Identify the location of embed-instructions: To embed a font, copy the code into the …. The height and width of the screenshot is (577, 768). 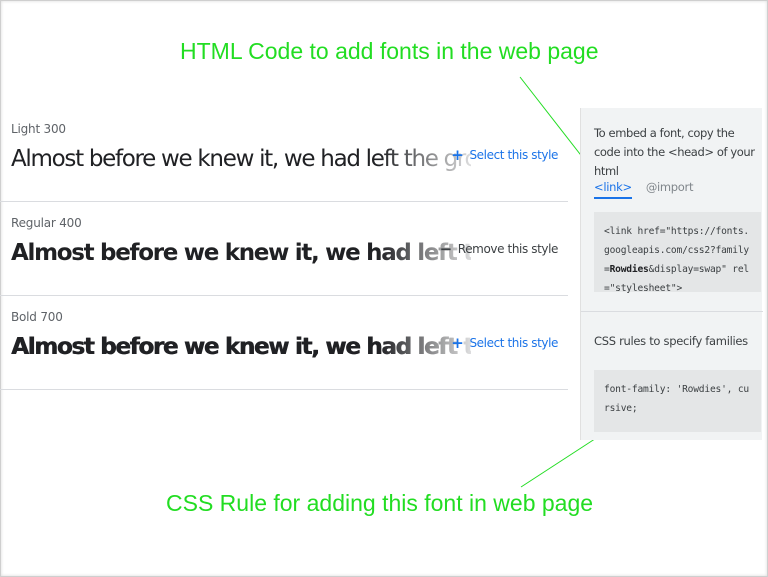
(674, 152).